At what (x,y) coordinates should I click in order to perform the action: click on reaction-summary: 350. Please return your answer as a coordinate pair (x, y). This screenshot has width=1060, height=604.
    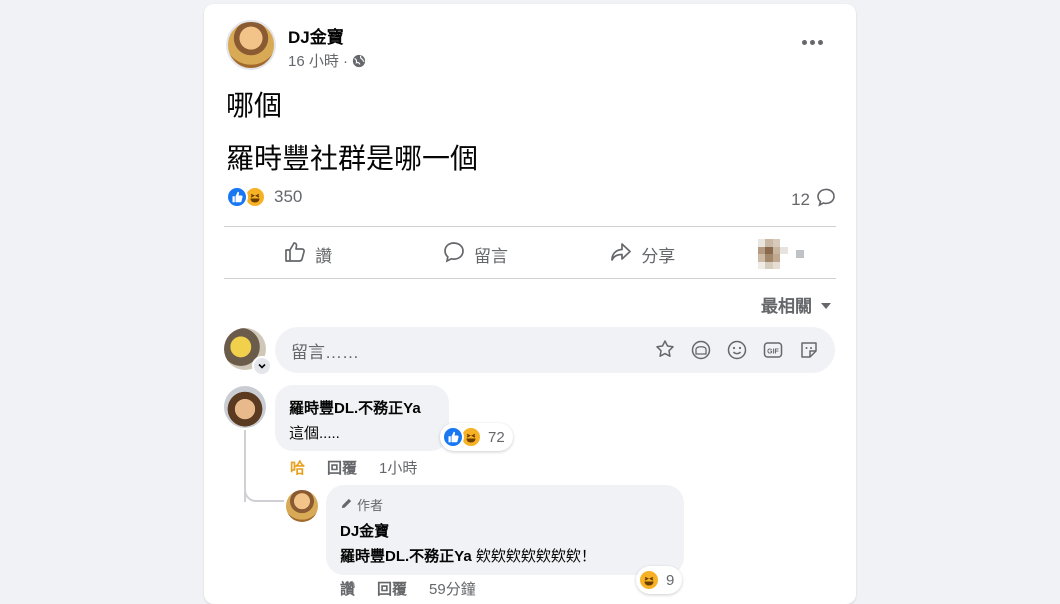
    Looking at the image, I should click on (264, 197).